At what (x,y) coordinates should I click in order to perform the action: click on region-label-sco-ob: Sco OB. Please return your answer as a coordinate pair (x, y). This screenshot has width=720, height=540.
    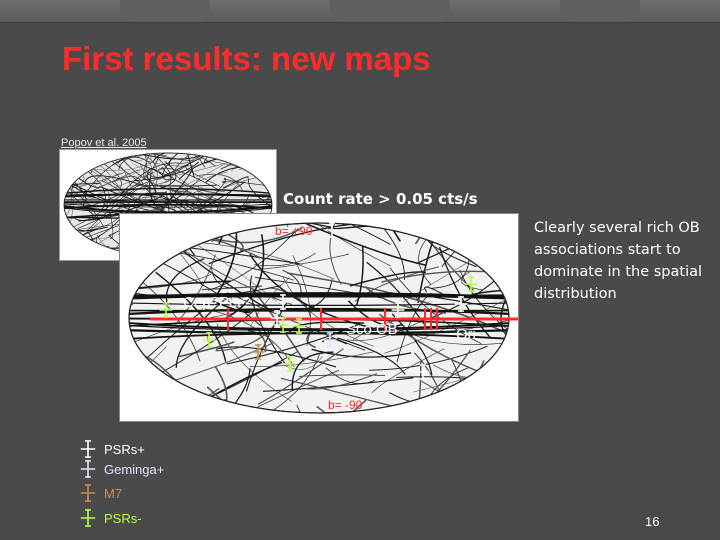
    Looking at the image, I should click on (372, 329).